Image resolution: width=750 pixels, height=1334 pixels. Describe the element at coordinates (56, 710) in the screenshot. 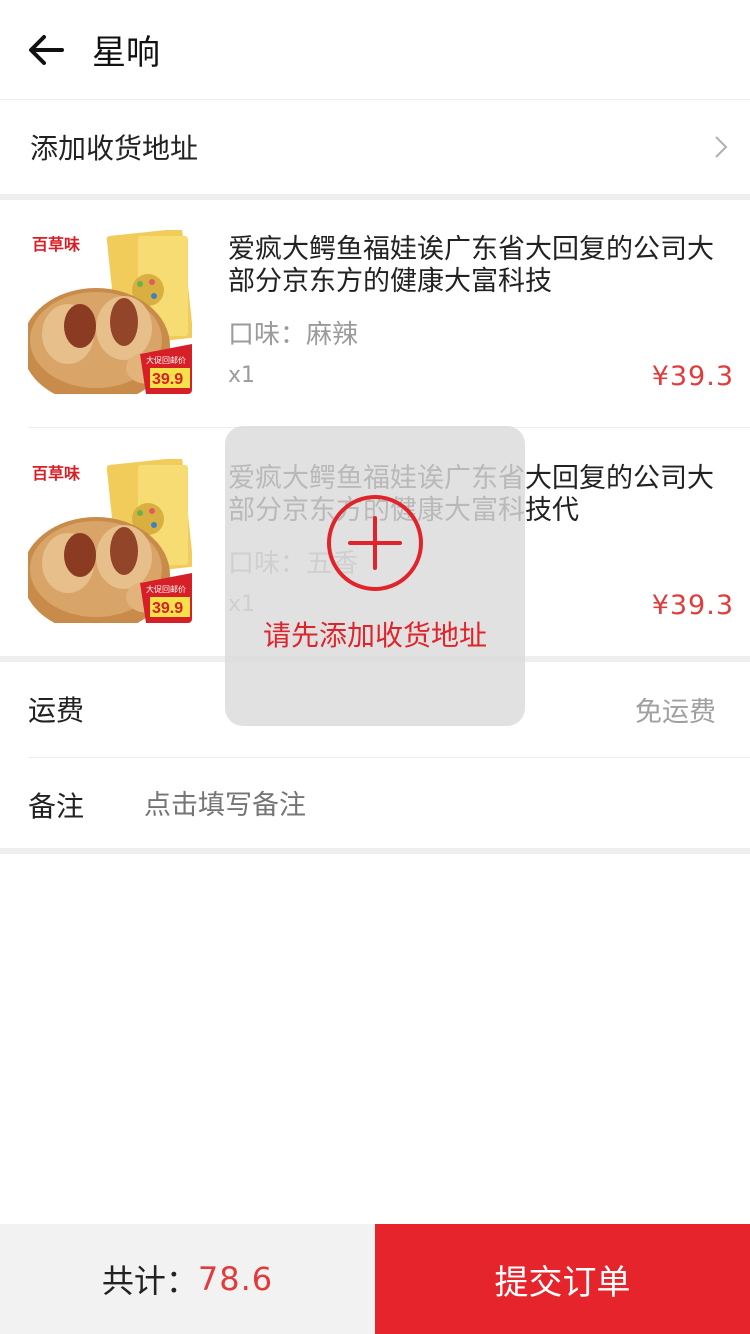

I see `shipping-label: 运费` at that location.